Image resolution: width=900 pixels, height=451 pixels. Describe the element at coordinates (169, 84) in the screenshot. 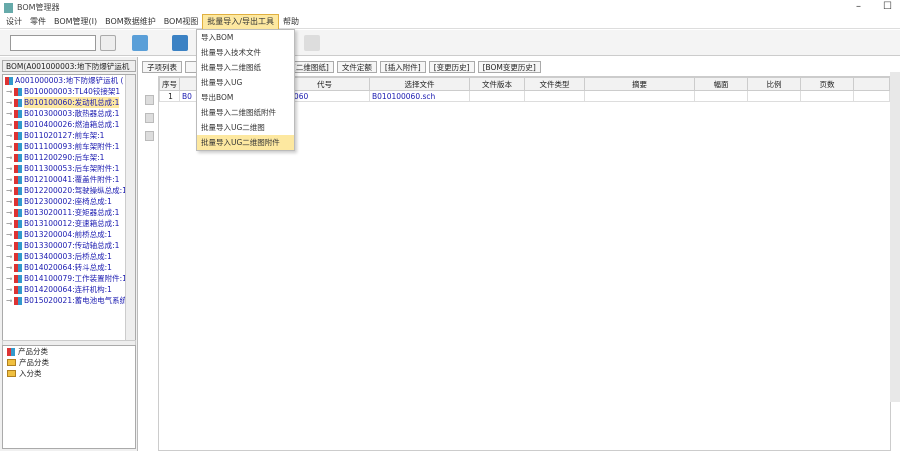

I see `col-seq: 序号` at that location.